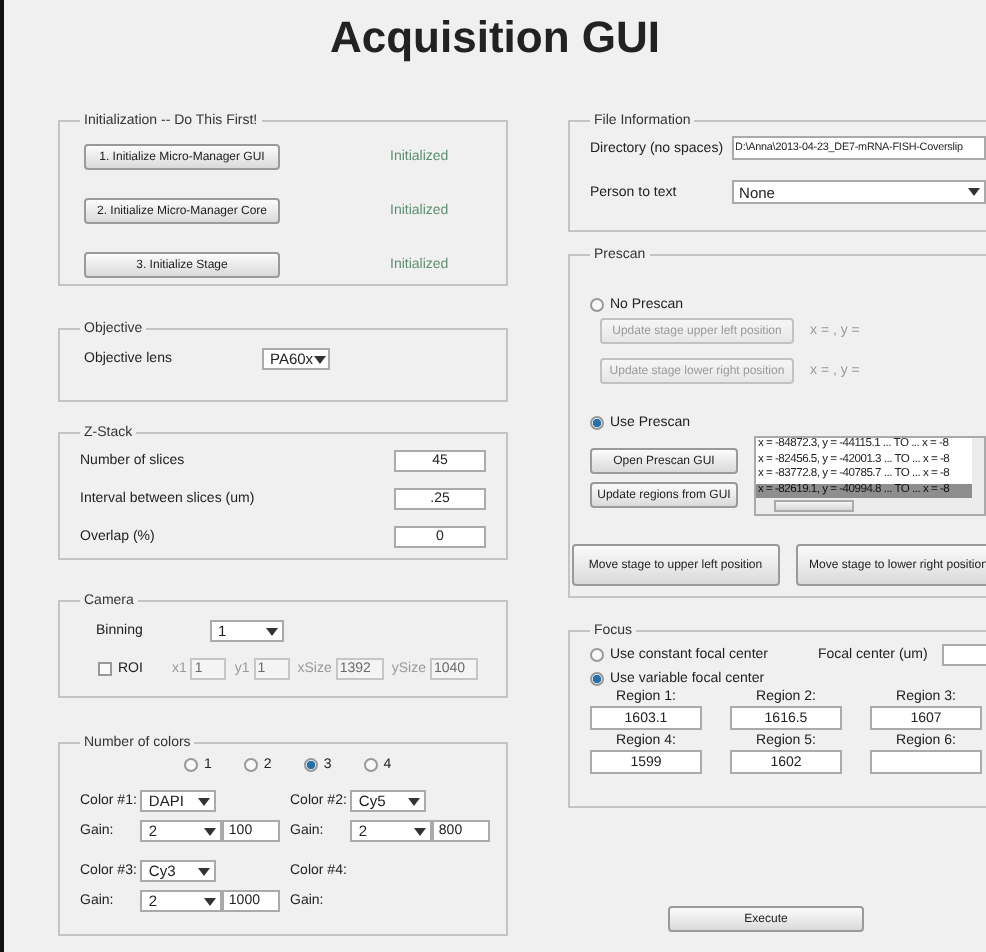  Describe the element at coordinates (495, 38) in the screenshot. I see `window-title: Acquisition GUI` at that location.